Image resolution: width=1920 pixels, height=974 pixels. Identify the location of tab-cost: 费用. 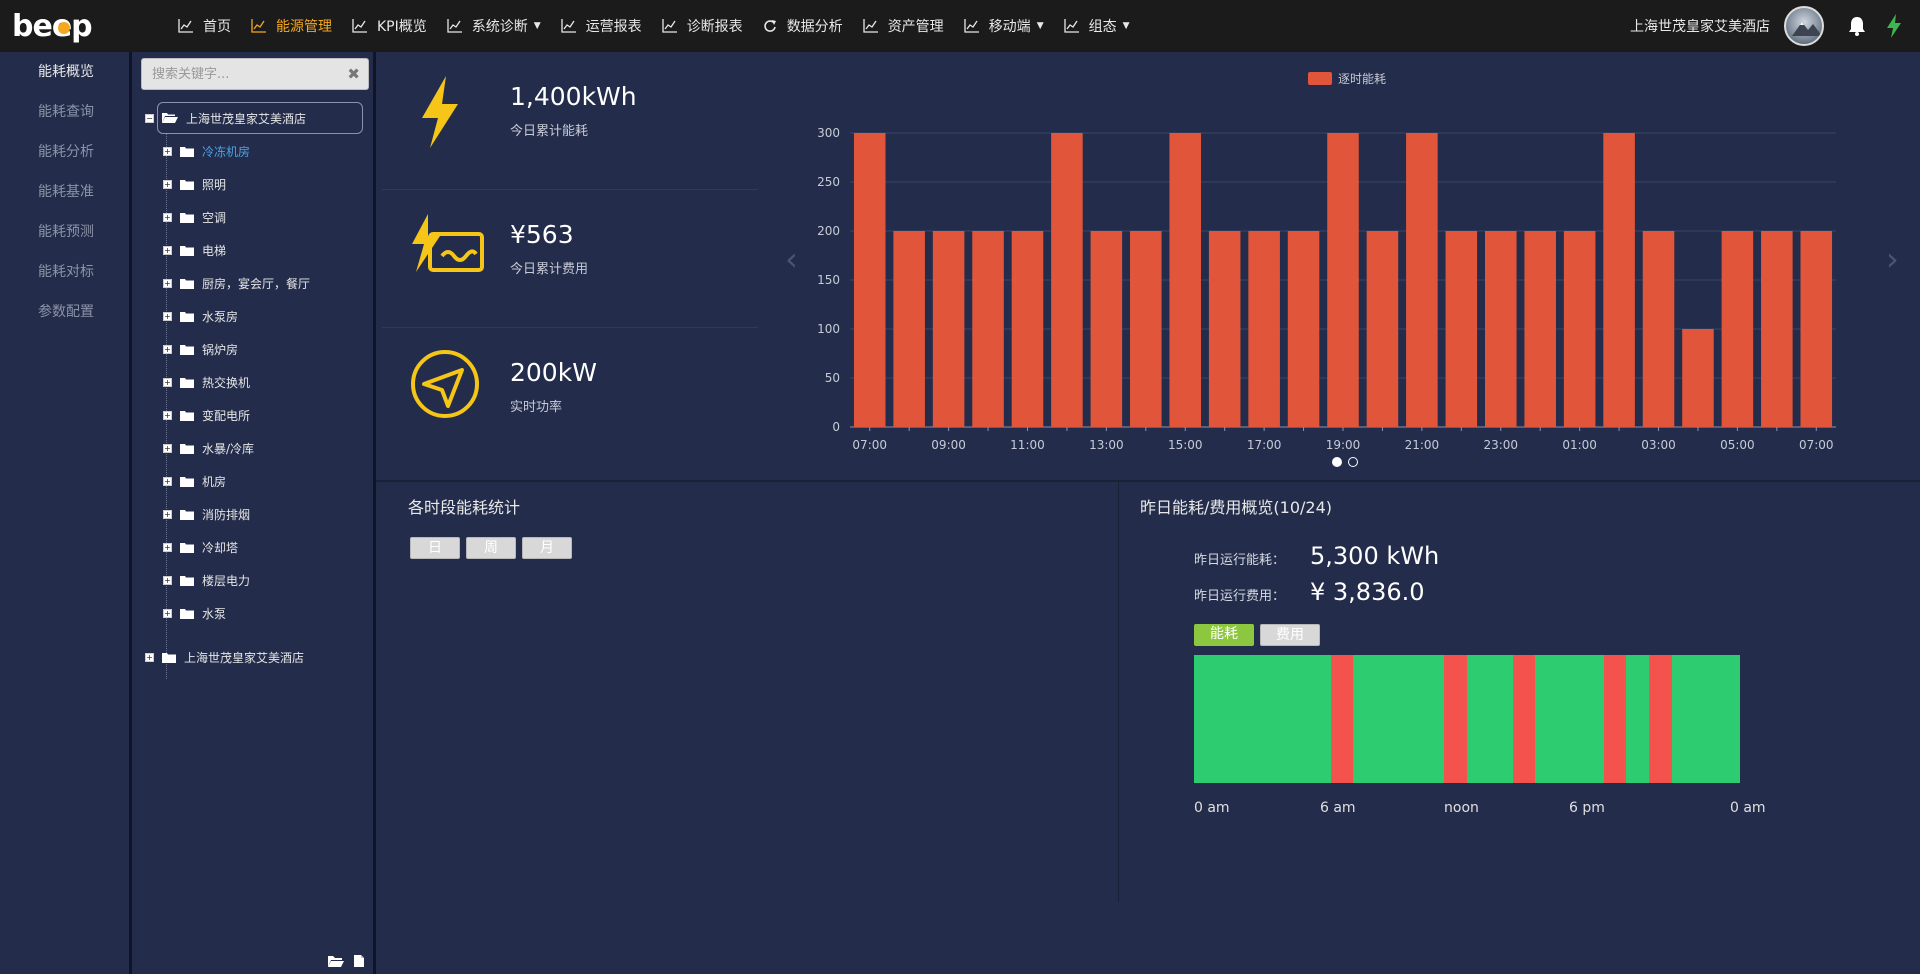
(1290, 635).